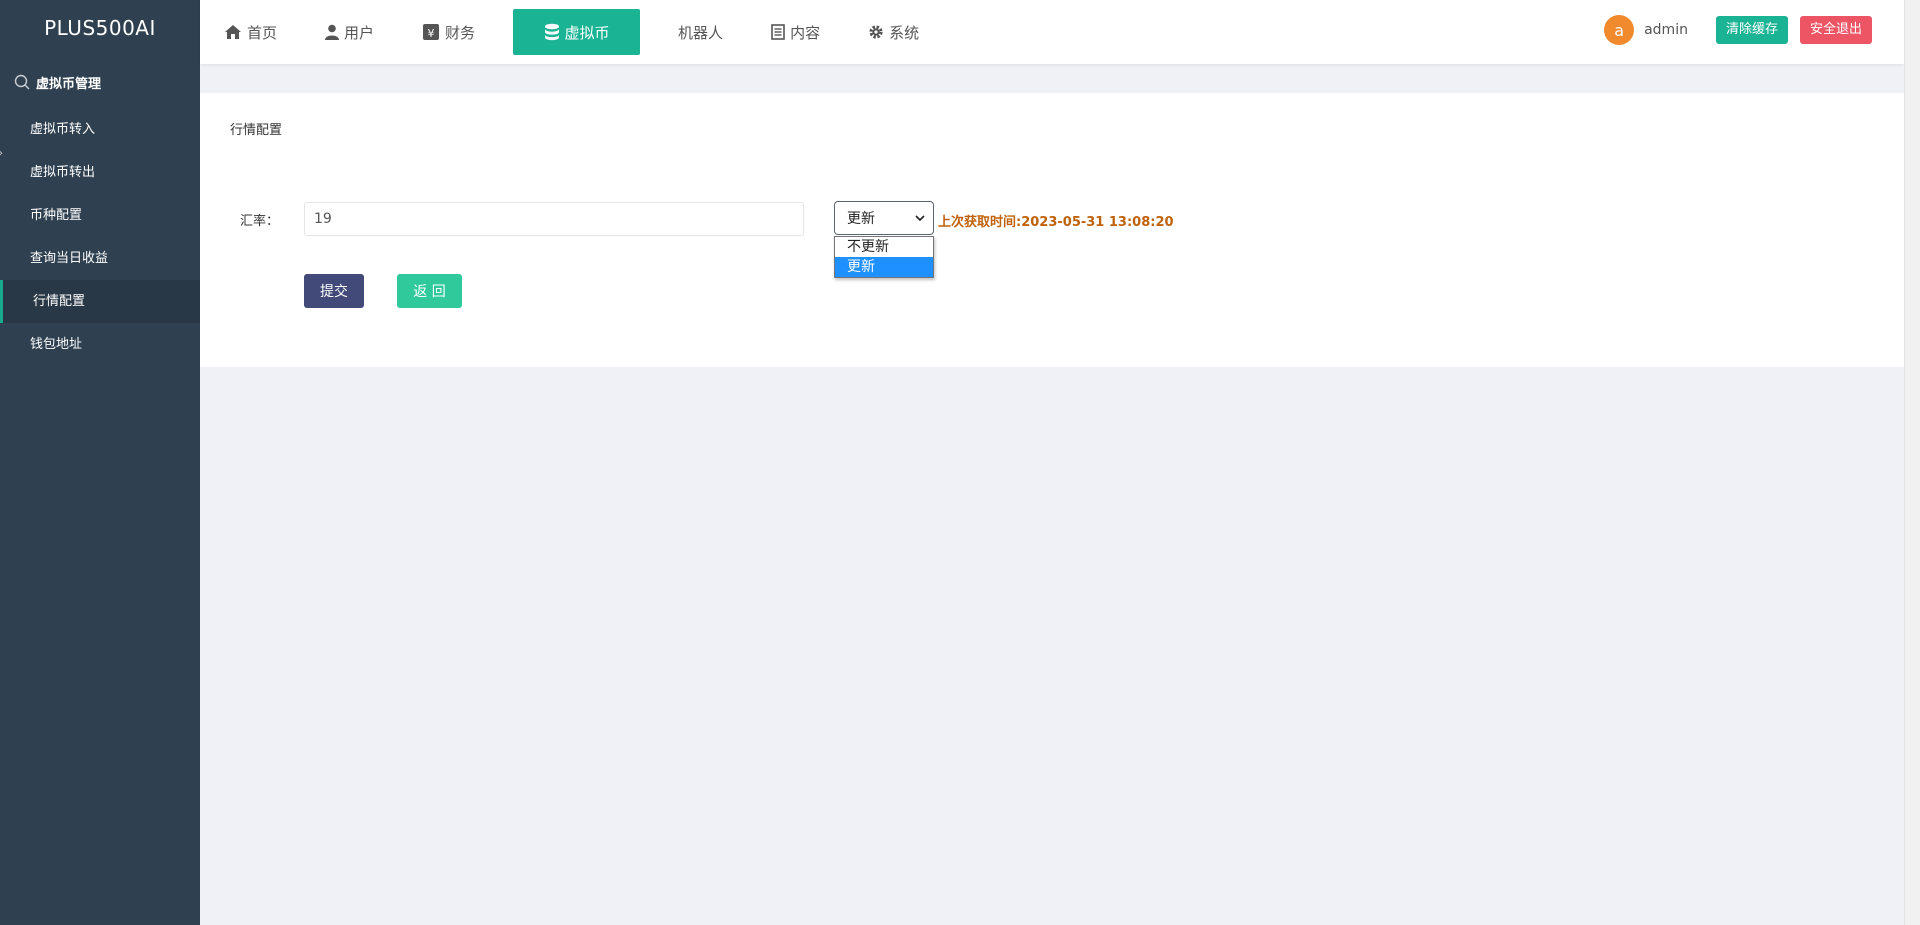  I want to click on submit-button: 提交, so click(334, 291).